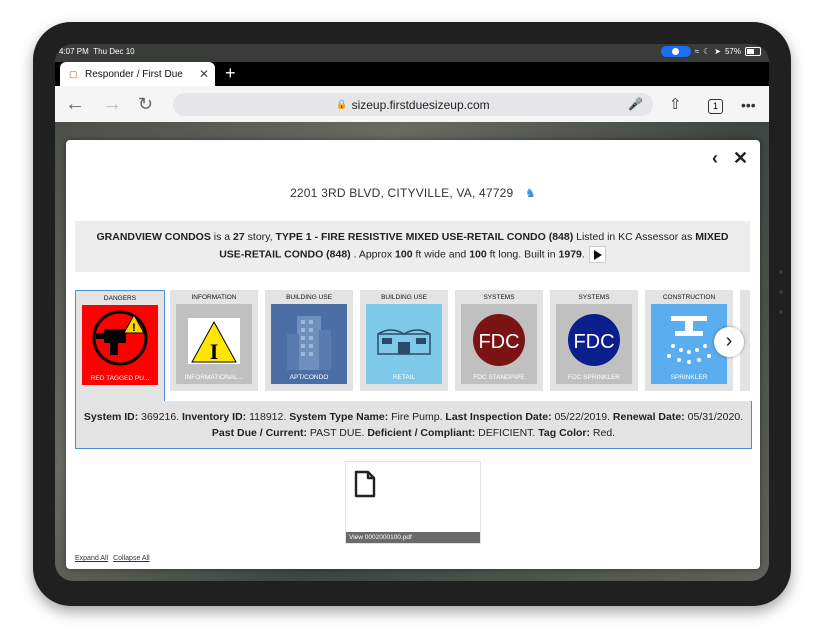 This screenshot has height=634, width=832. What do you see at coordinates (420, 104) in the screenshot?
I see `url-text: sizeup.firstduesizeup.com` at bounding box center [420, 104].